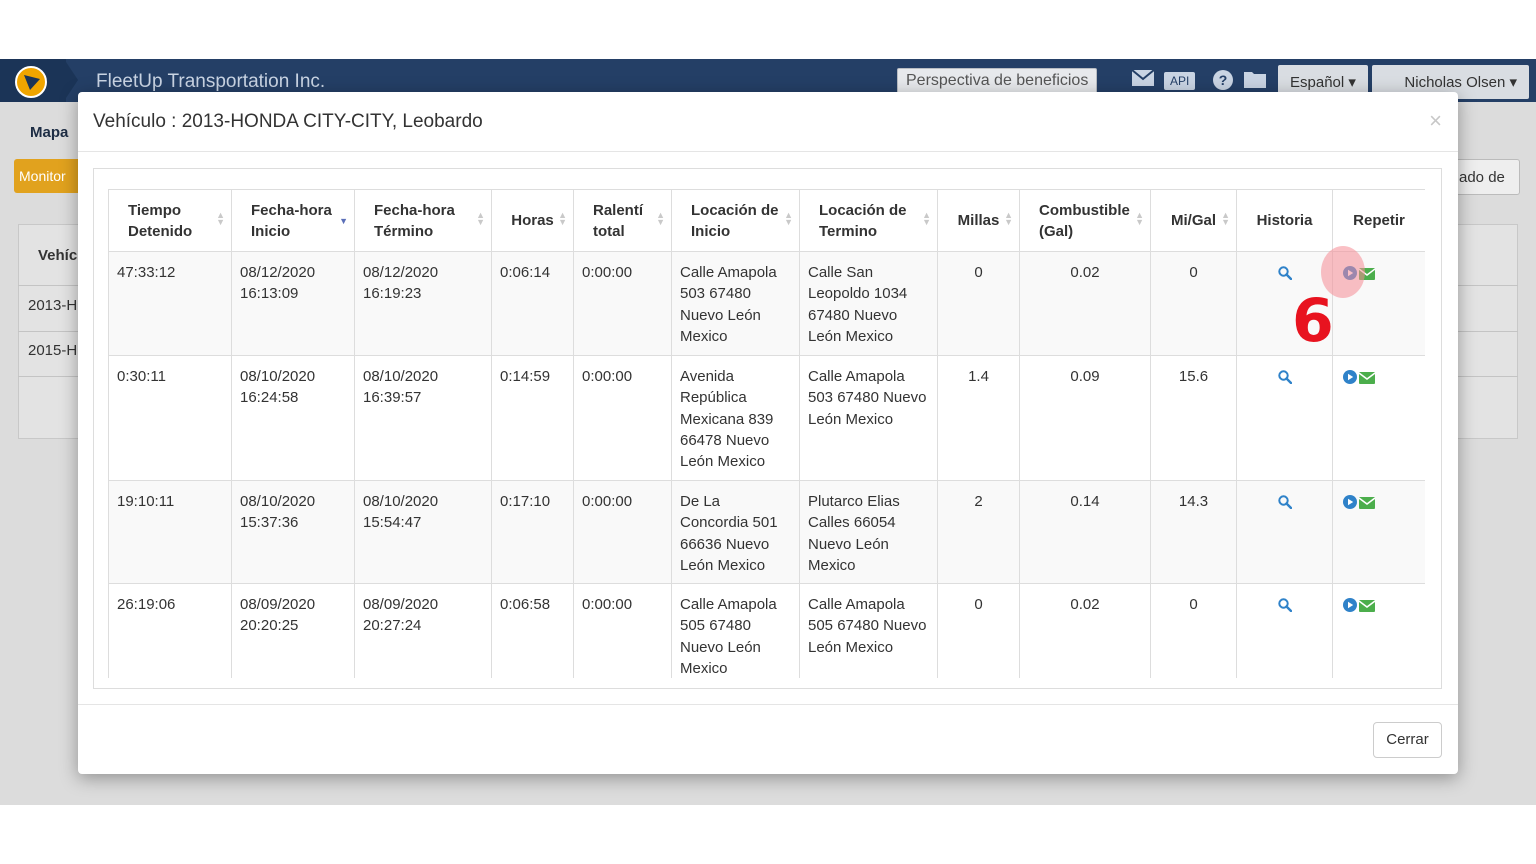  Describe the element at coordinates (71, 80) in the screenshot. I see `logo-arrow` at that location.